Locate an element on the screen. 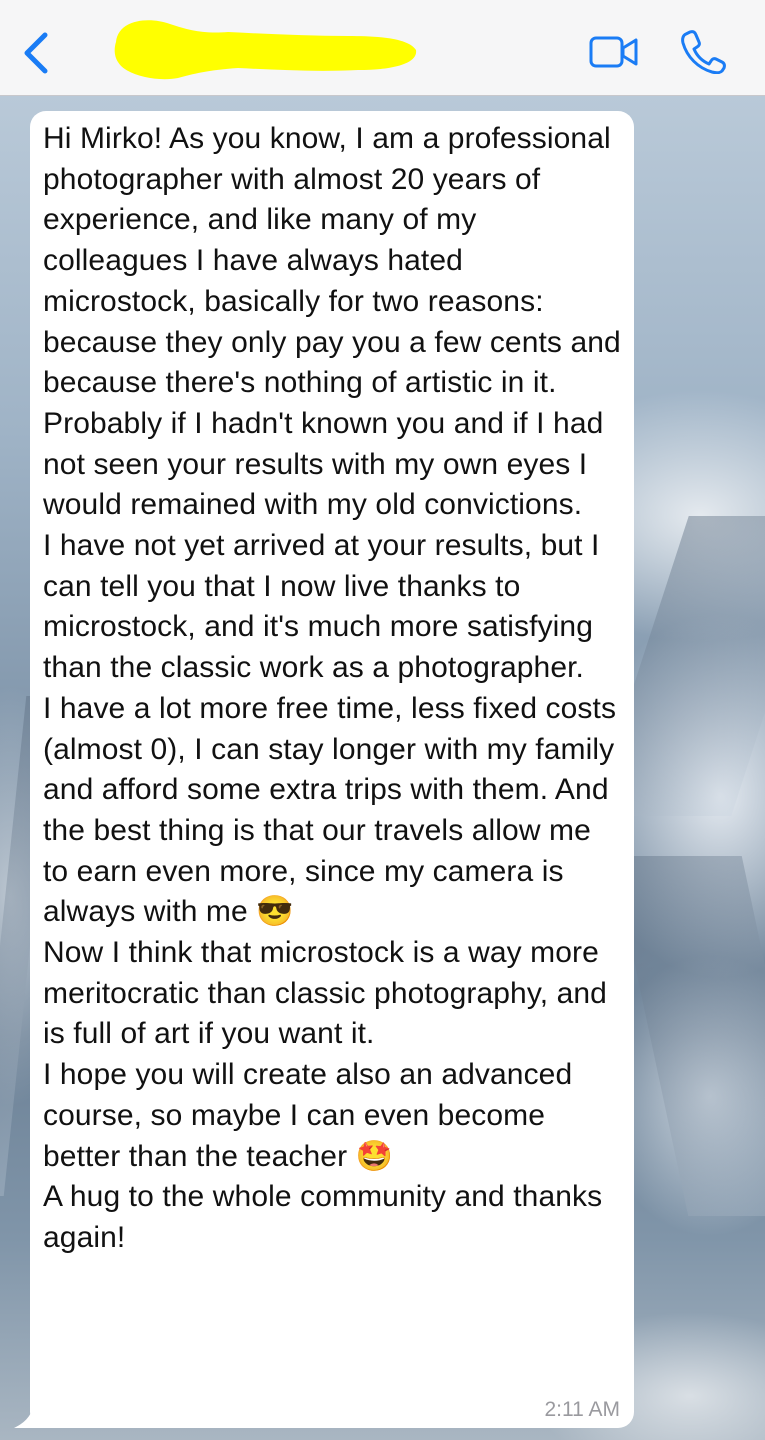 The image size is (765, 1440). redaction-mark is located at coordinates (265, 50).